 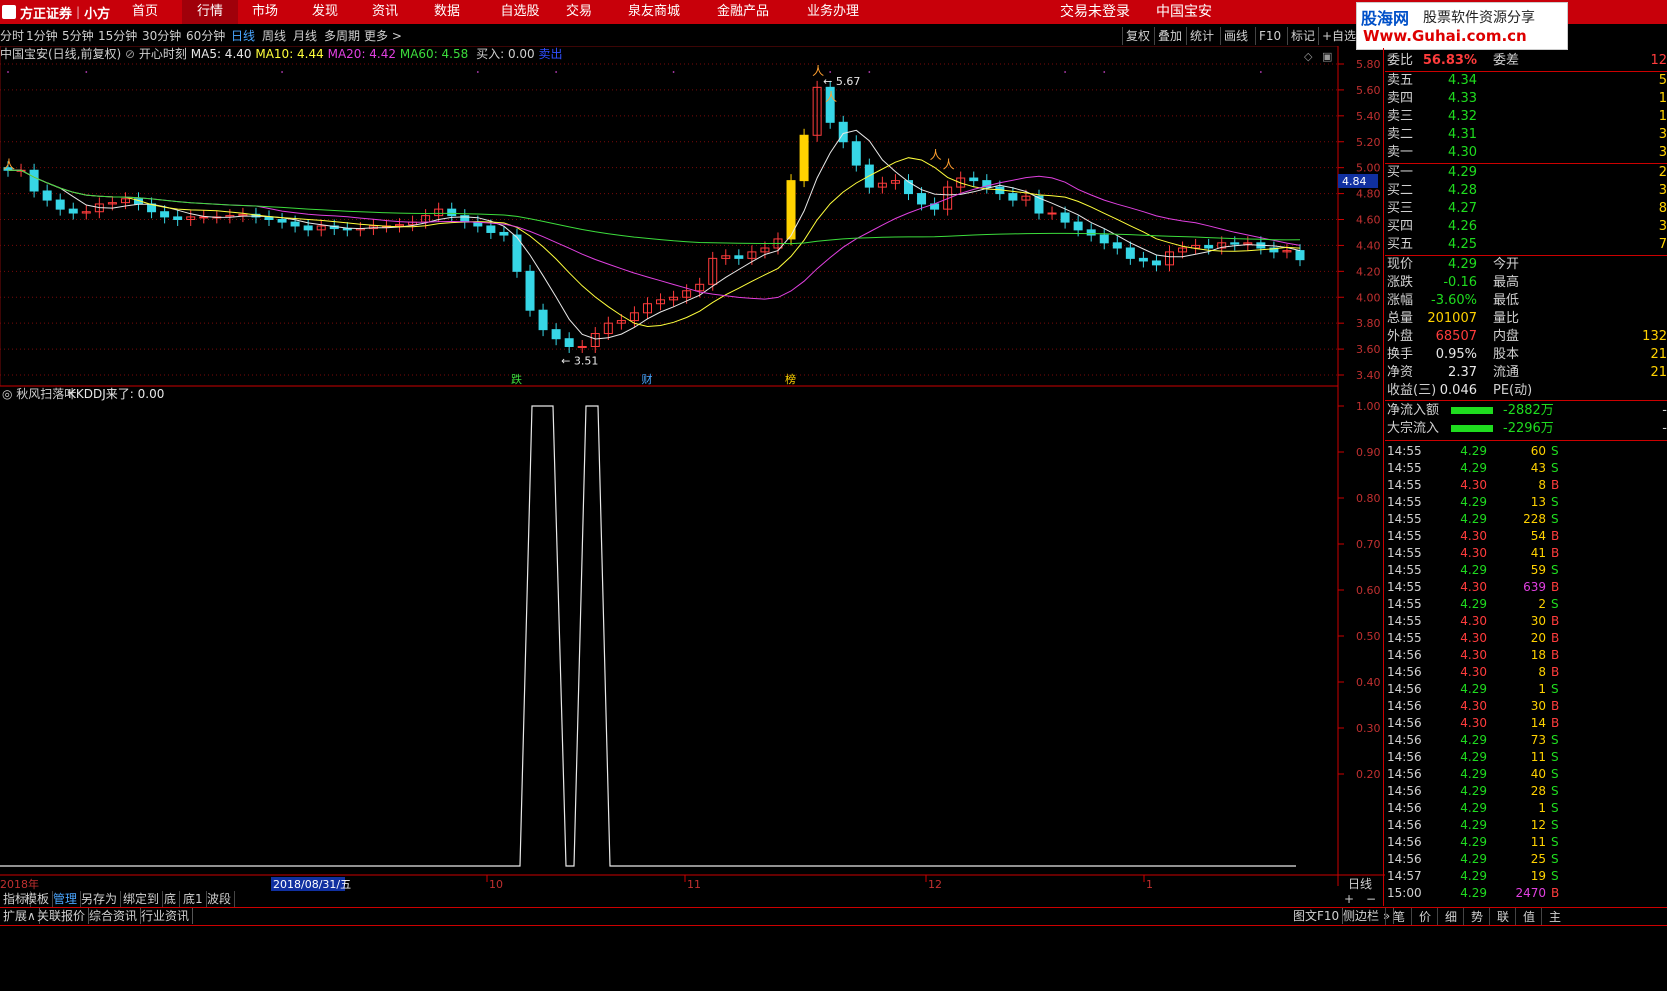 I want to click on indicator-tab-2: 管理, so click(x=66, y=899).